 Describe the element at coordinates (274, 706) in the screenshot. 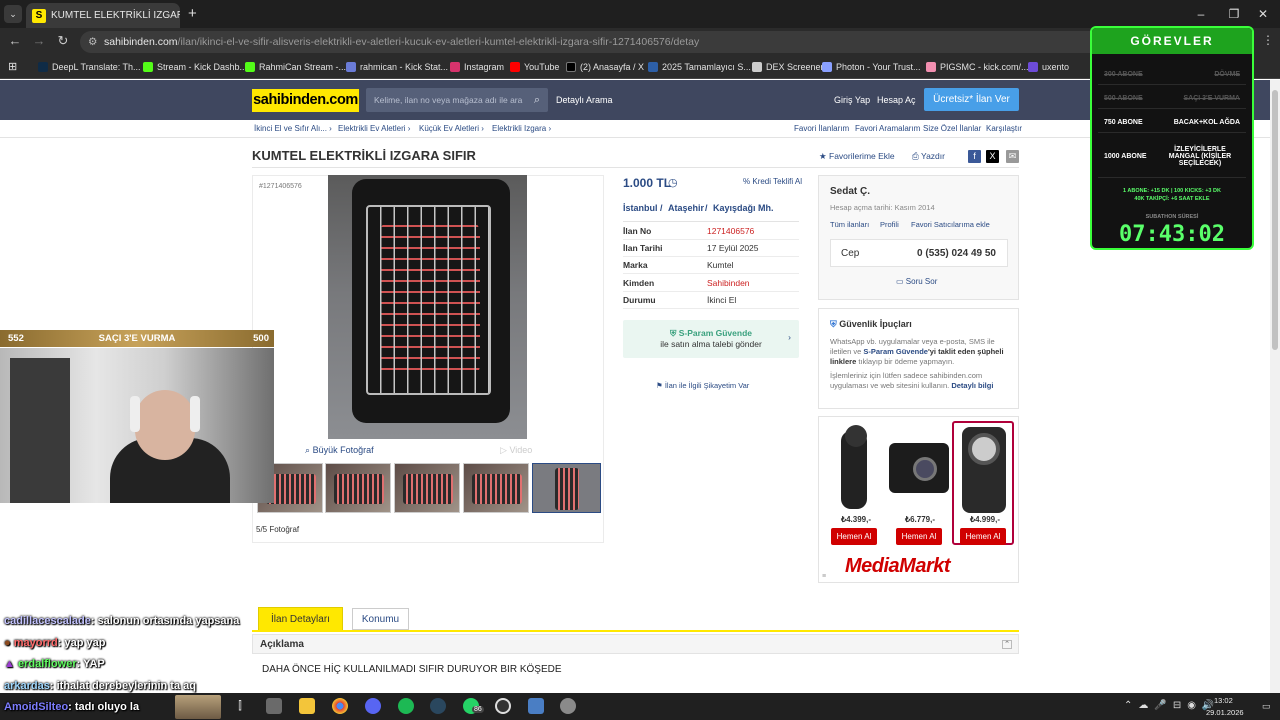

I see `file-explorer-icon` at that location.